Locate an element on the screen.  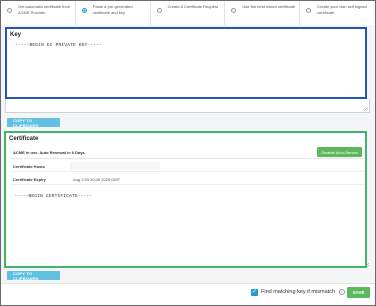
certificate-expiry-label: Certificate Expiry is located at coordinates (29, 179).